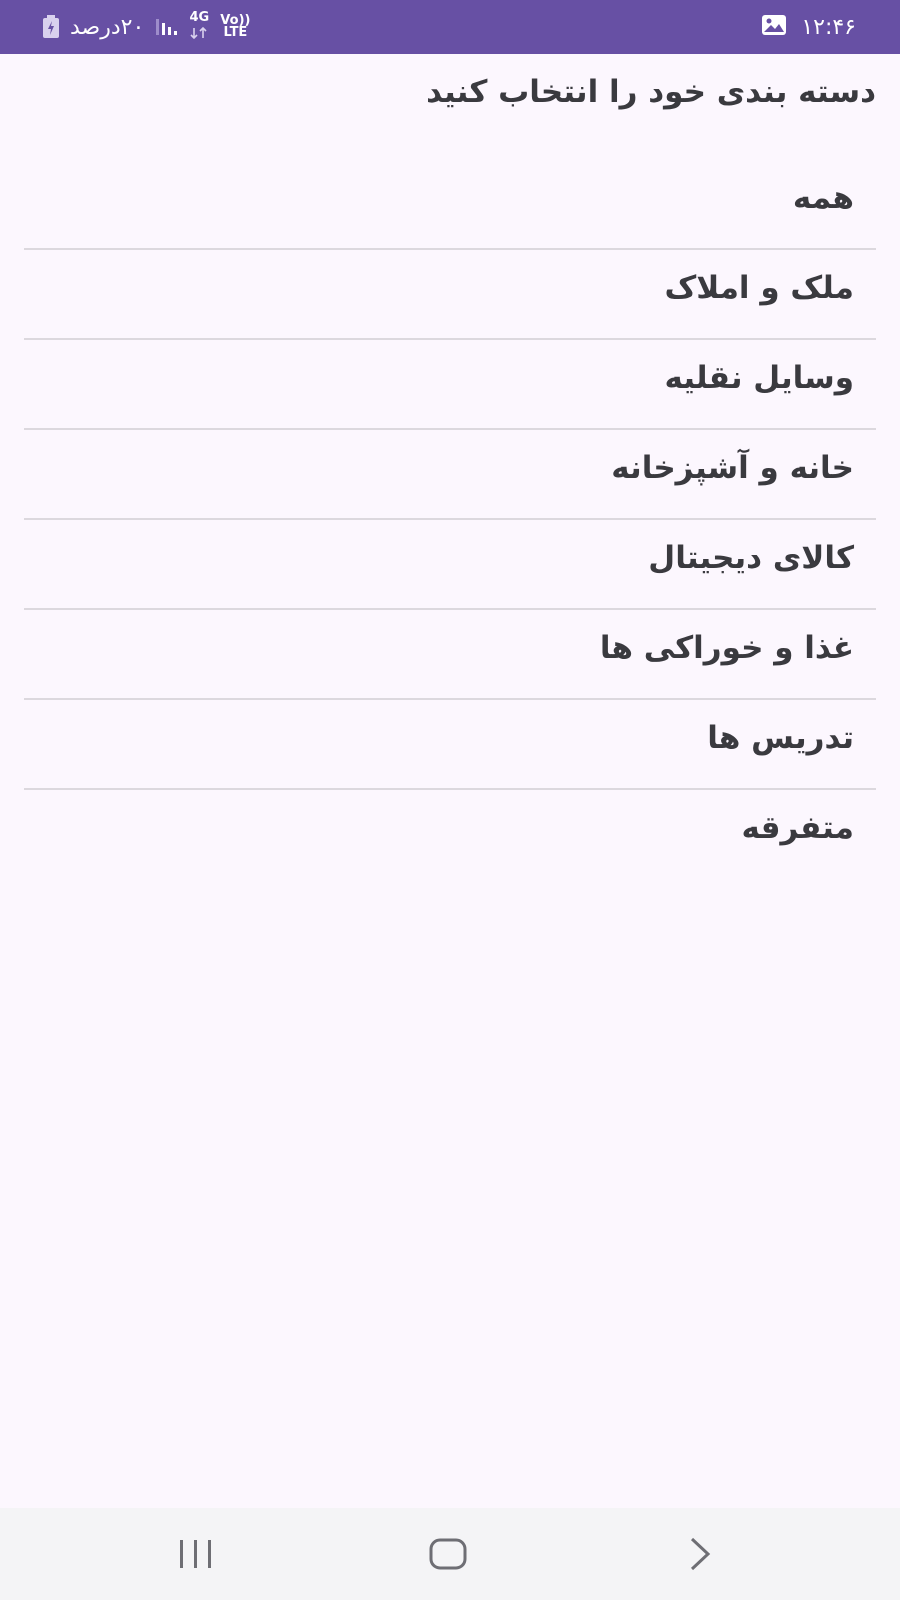 The width and height of the screenshot is (900, 1600). What do you see at coordinates (759, 288) in the screenshot?
I see `category-label: ملک و املاک` at bounding box center [759, 288].